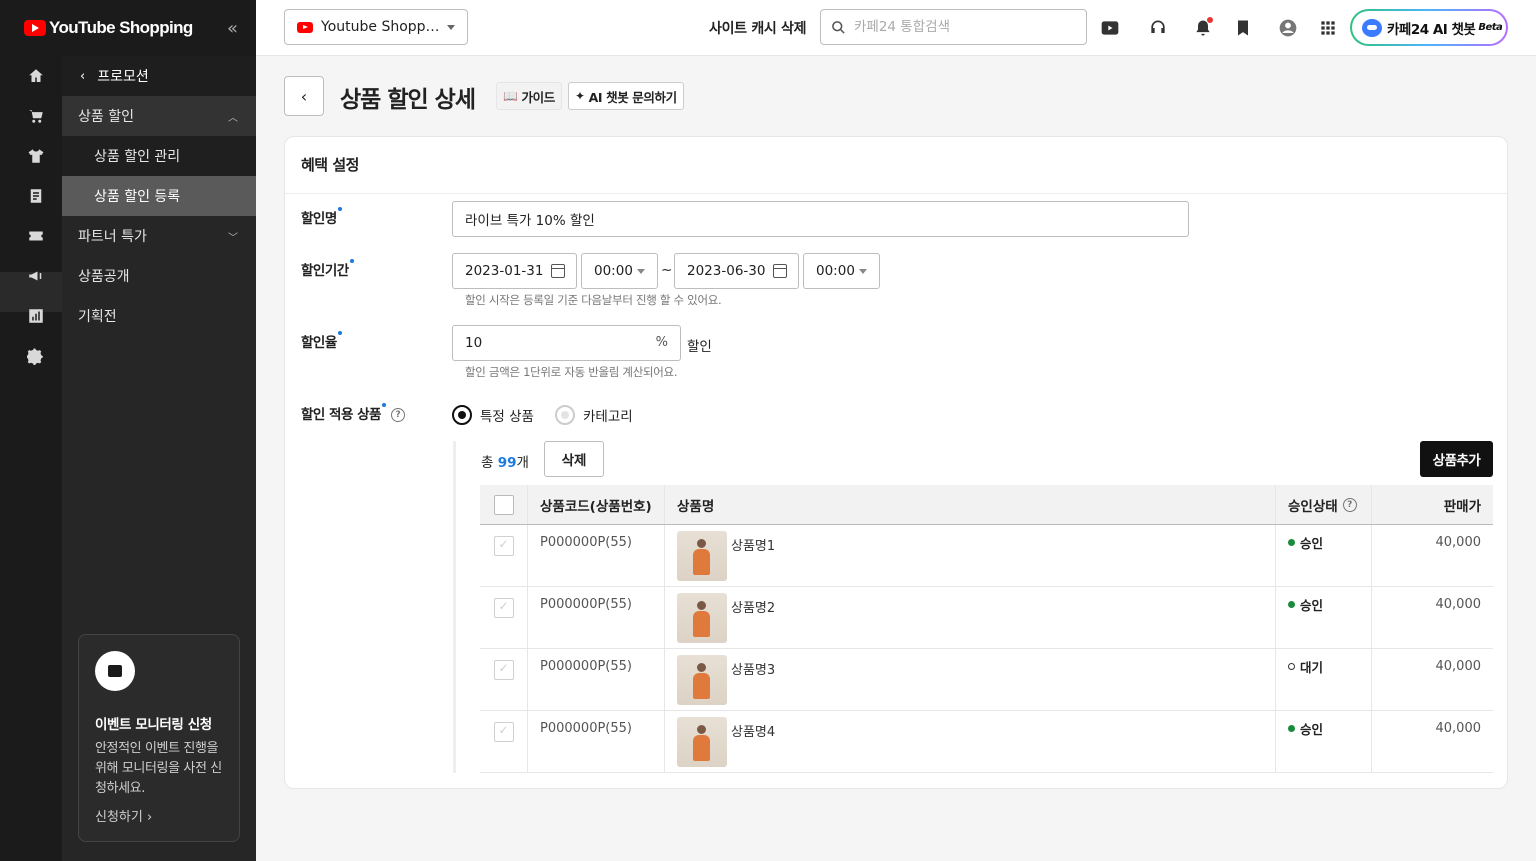 The image size is (1536, 861). I want to click on sidebar-item-label: 파트너 특가, so click(112, 237).